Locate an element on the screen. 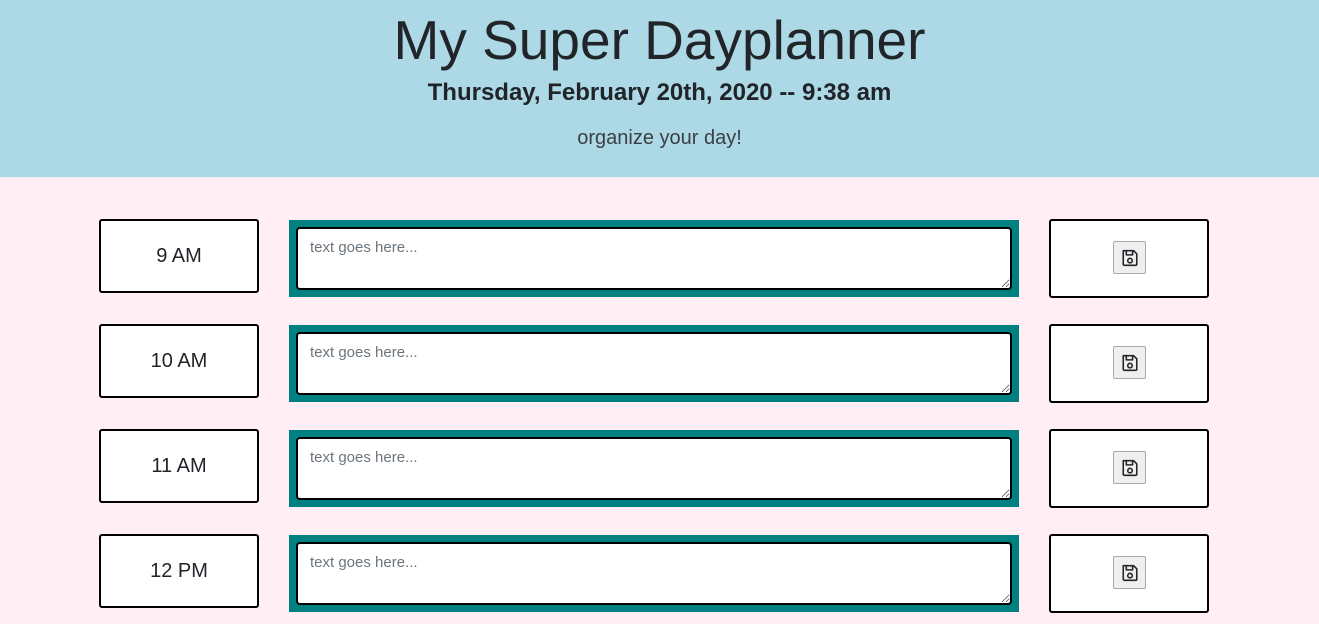 The image size is (1319, 624). time-block-row: 10 AM is located at coordinates (659, 369).